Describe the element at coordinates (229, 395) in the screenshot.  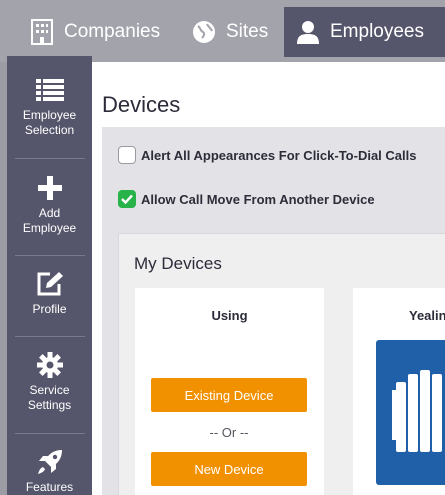
I see `existing-device-button: Existing Device` at that location.